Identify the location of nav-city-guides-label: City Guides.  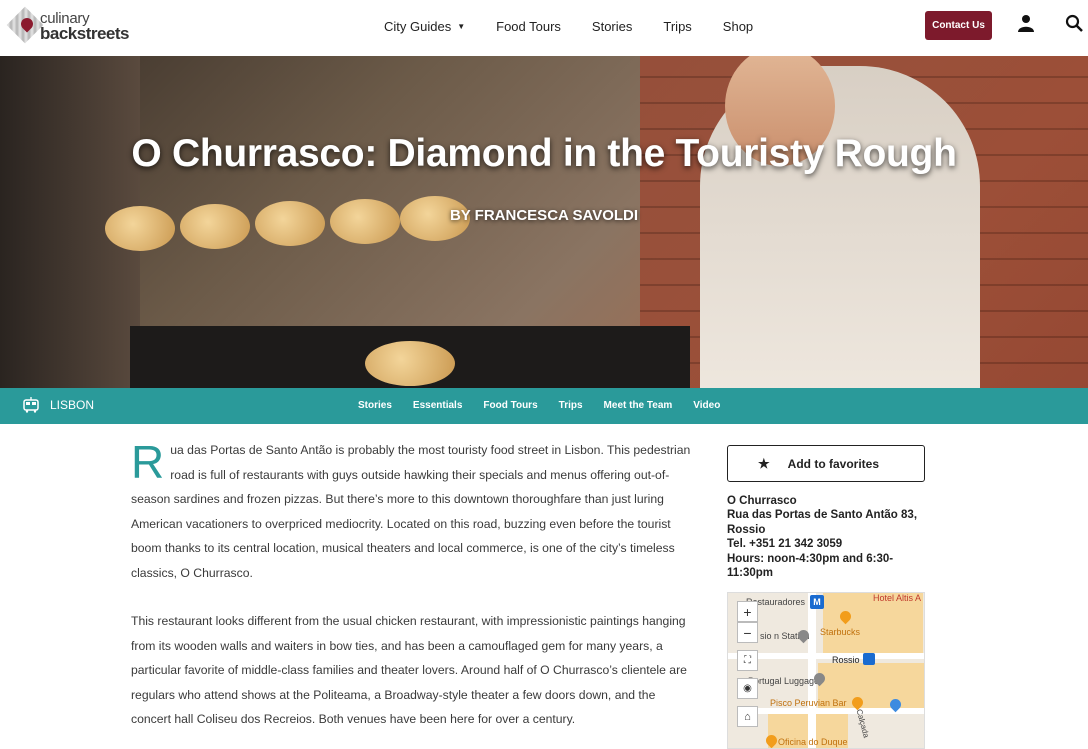
(418, 26).